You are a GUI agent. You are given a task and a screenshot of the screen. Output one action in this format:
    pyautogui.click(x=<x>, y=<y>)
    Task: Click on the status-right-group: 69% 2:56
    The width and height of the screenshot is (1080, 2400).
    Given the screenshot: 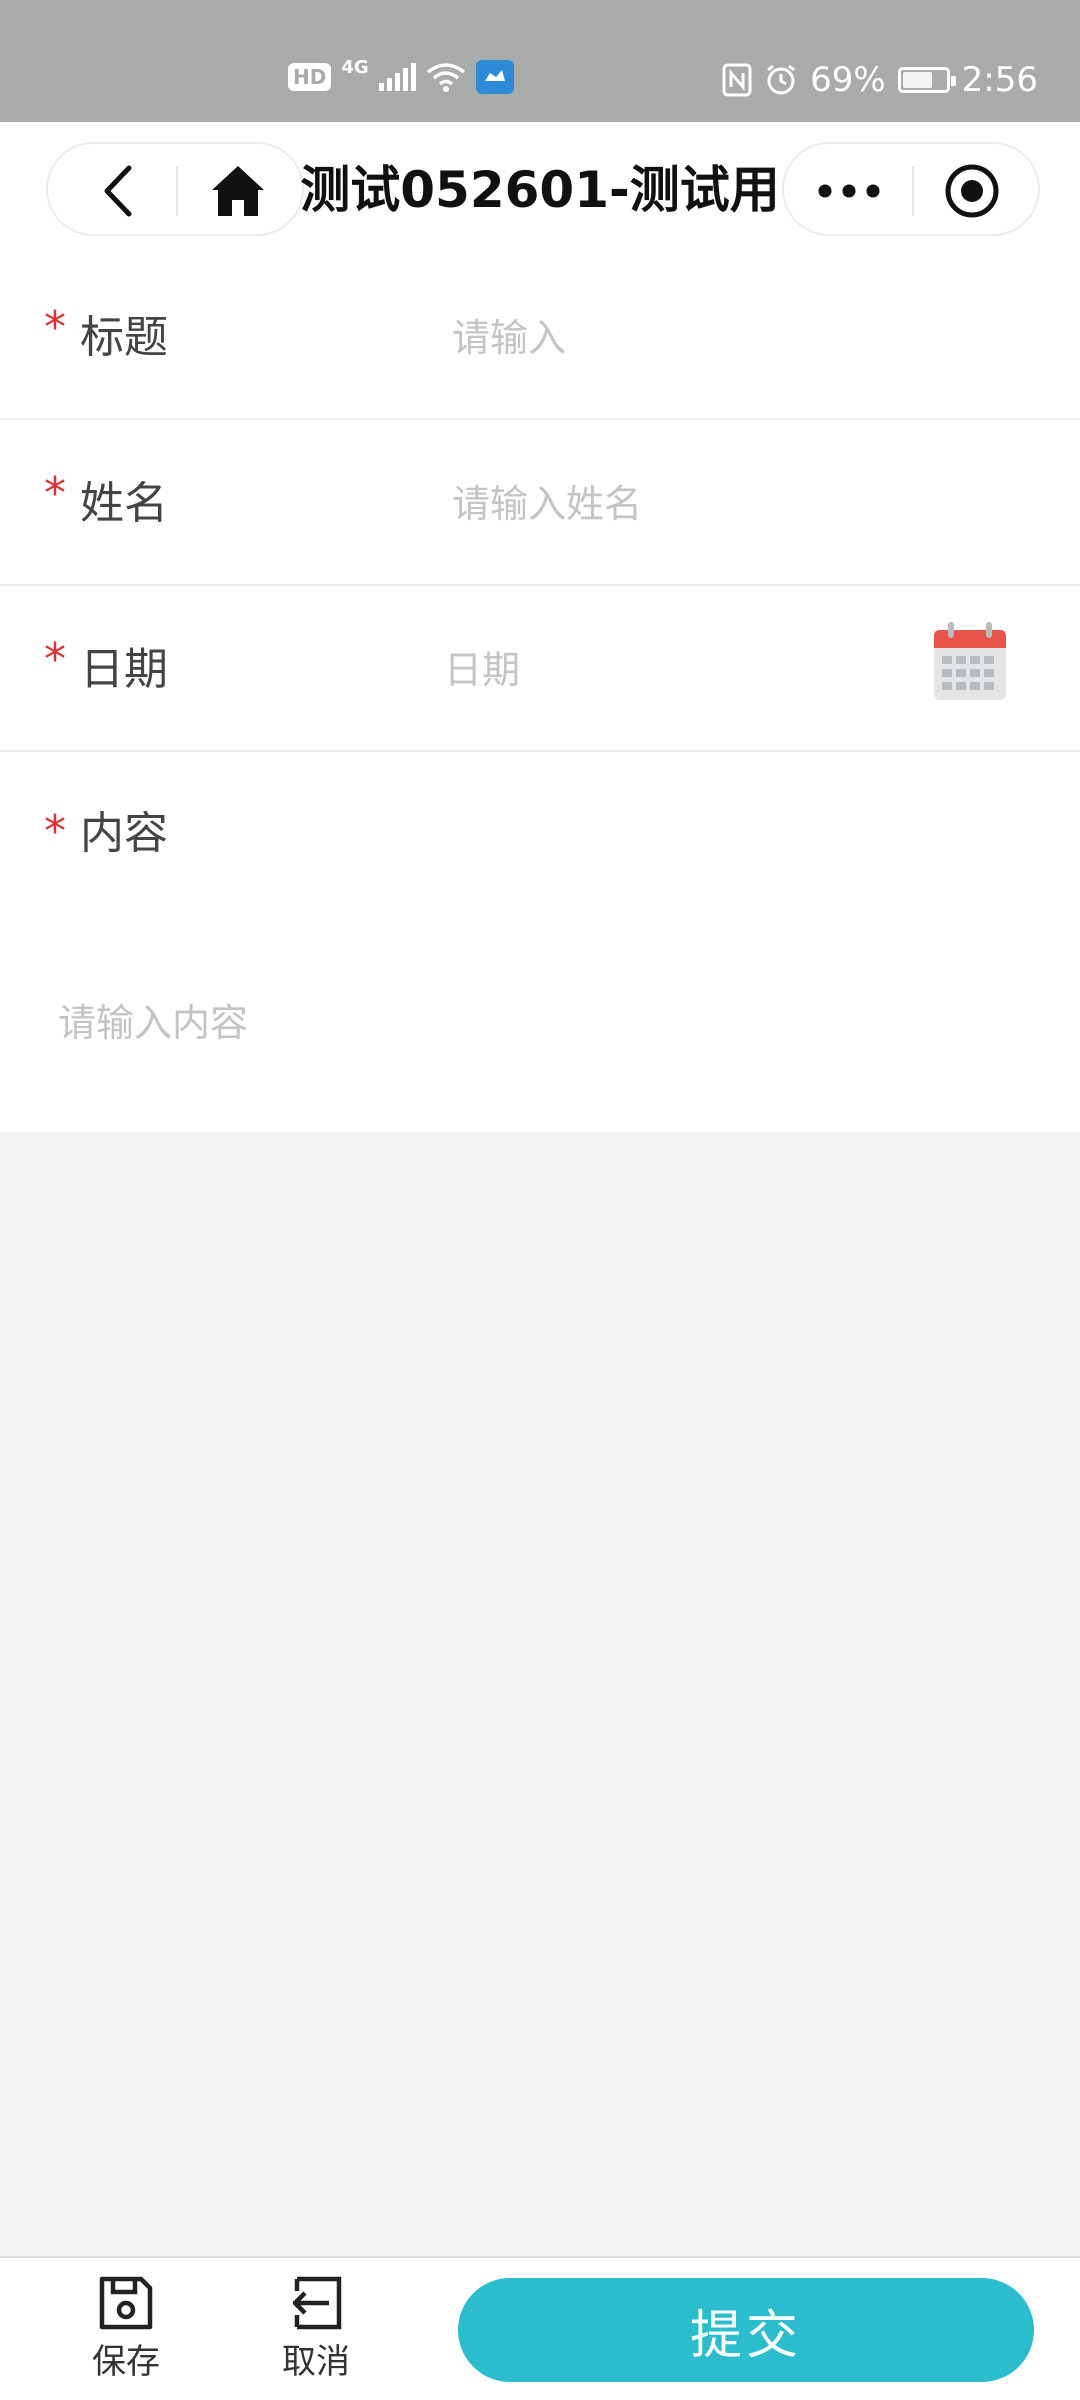 What is the action you would take?
    pyautogui.click(x=880, y=80)
    